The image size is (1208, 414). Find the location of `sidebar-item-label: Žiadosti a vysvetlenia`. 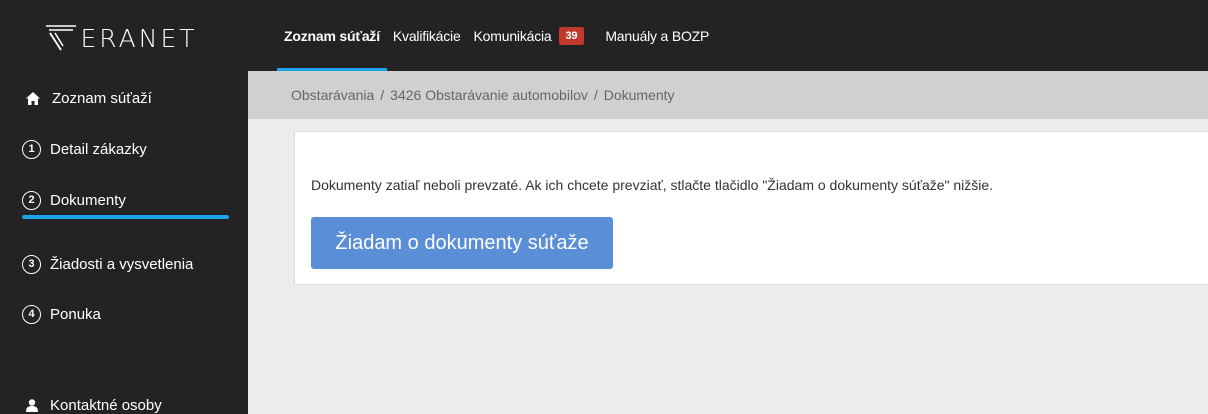

sidebar-item-label: Žiadosti a vysvetlenia is located at coordinates (122, 264).